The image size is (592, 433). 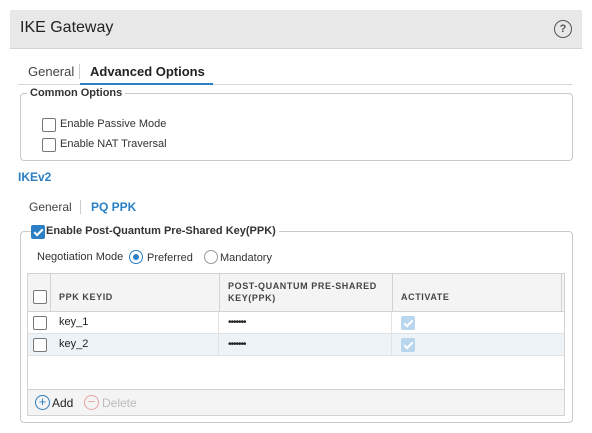 I want to click on delete-button: Delete, so click(x=119, y=403).